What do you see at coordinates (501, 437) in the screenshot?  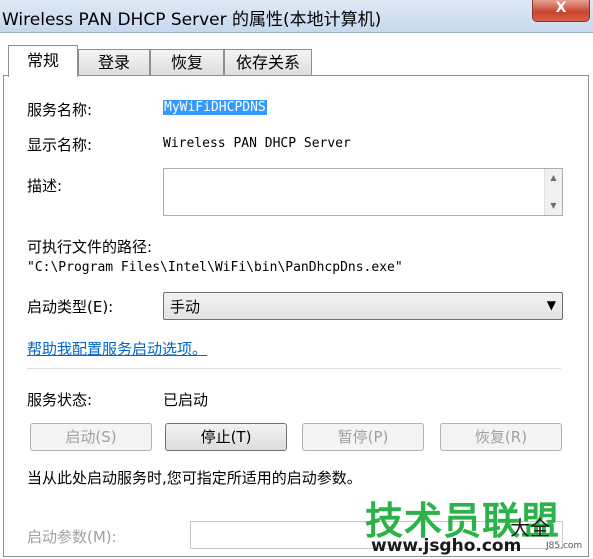 I see `resume-button: 恢复(R)` at bounding box center [501, 437].